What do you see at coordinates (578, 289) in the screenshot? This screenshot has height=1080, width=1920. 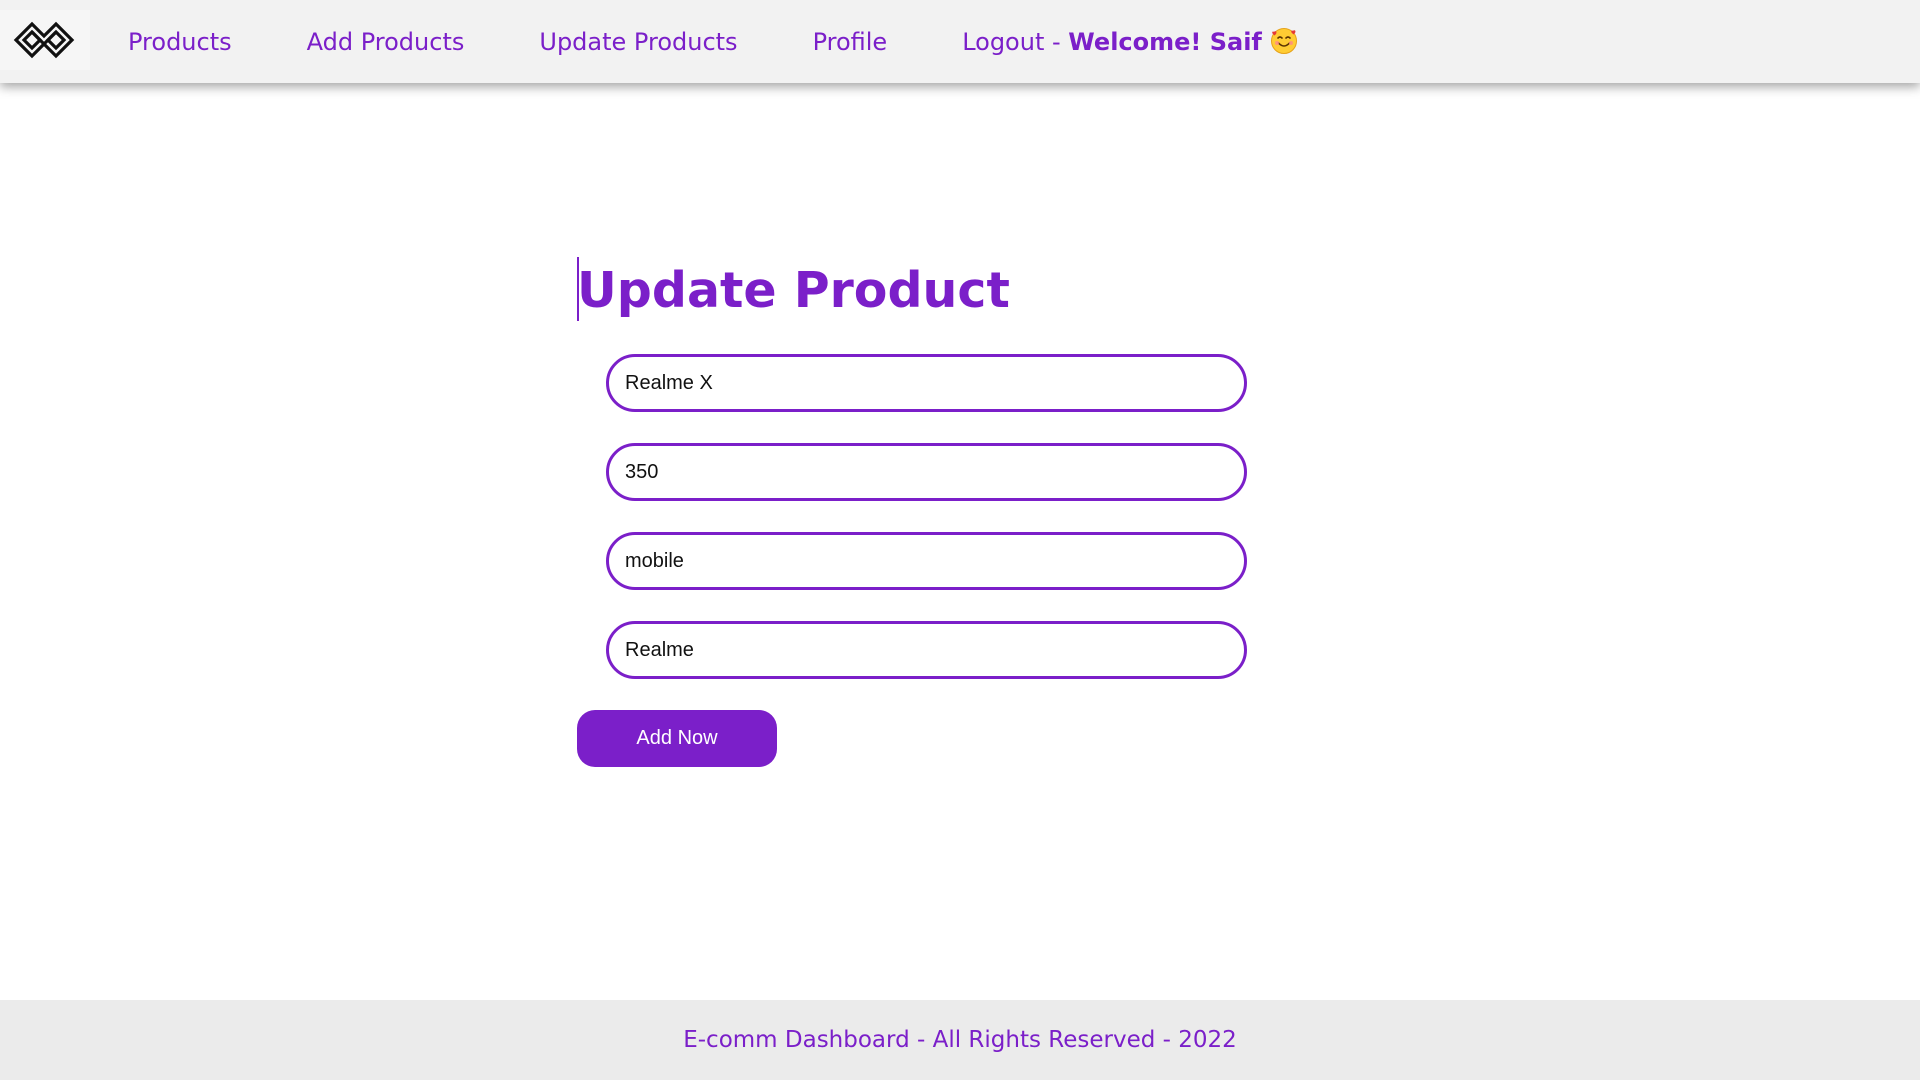 I see `text-cursor` at bounding box center [578, 289].